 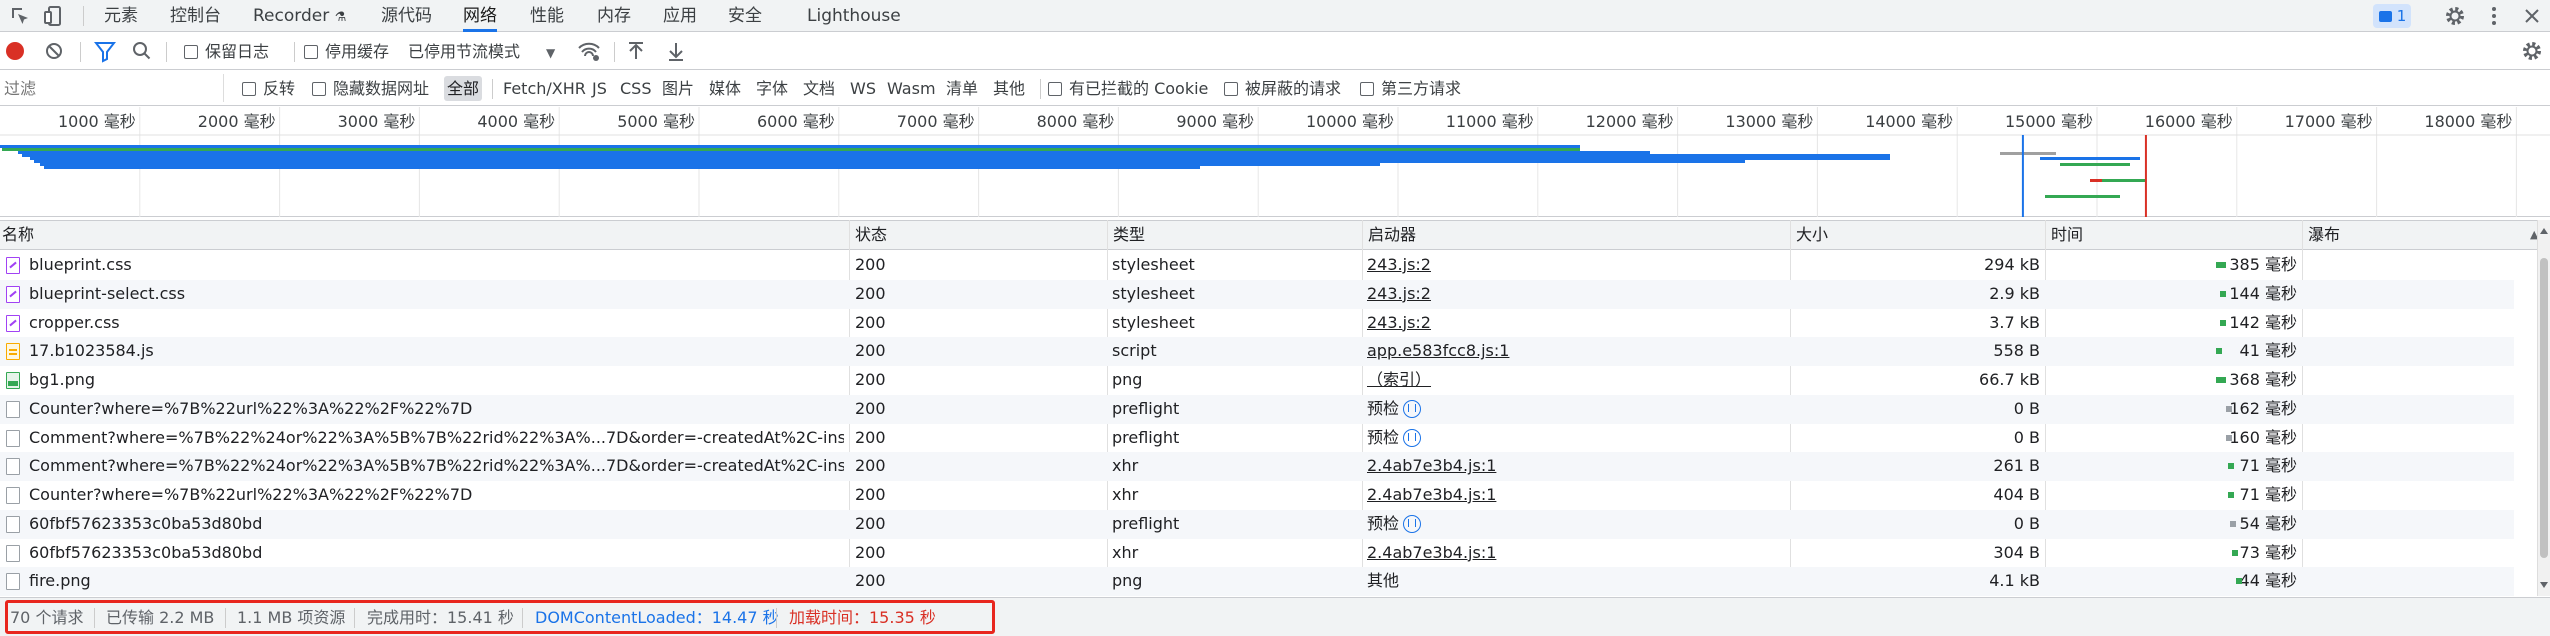 I want to click on column-header-size: 大小, so click(x=1811, y=235).